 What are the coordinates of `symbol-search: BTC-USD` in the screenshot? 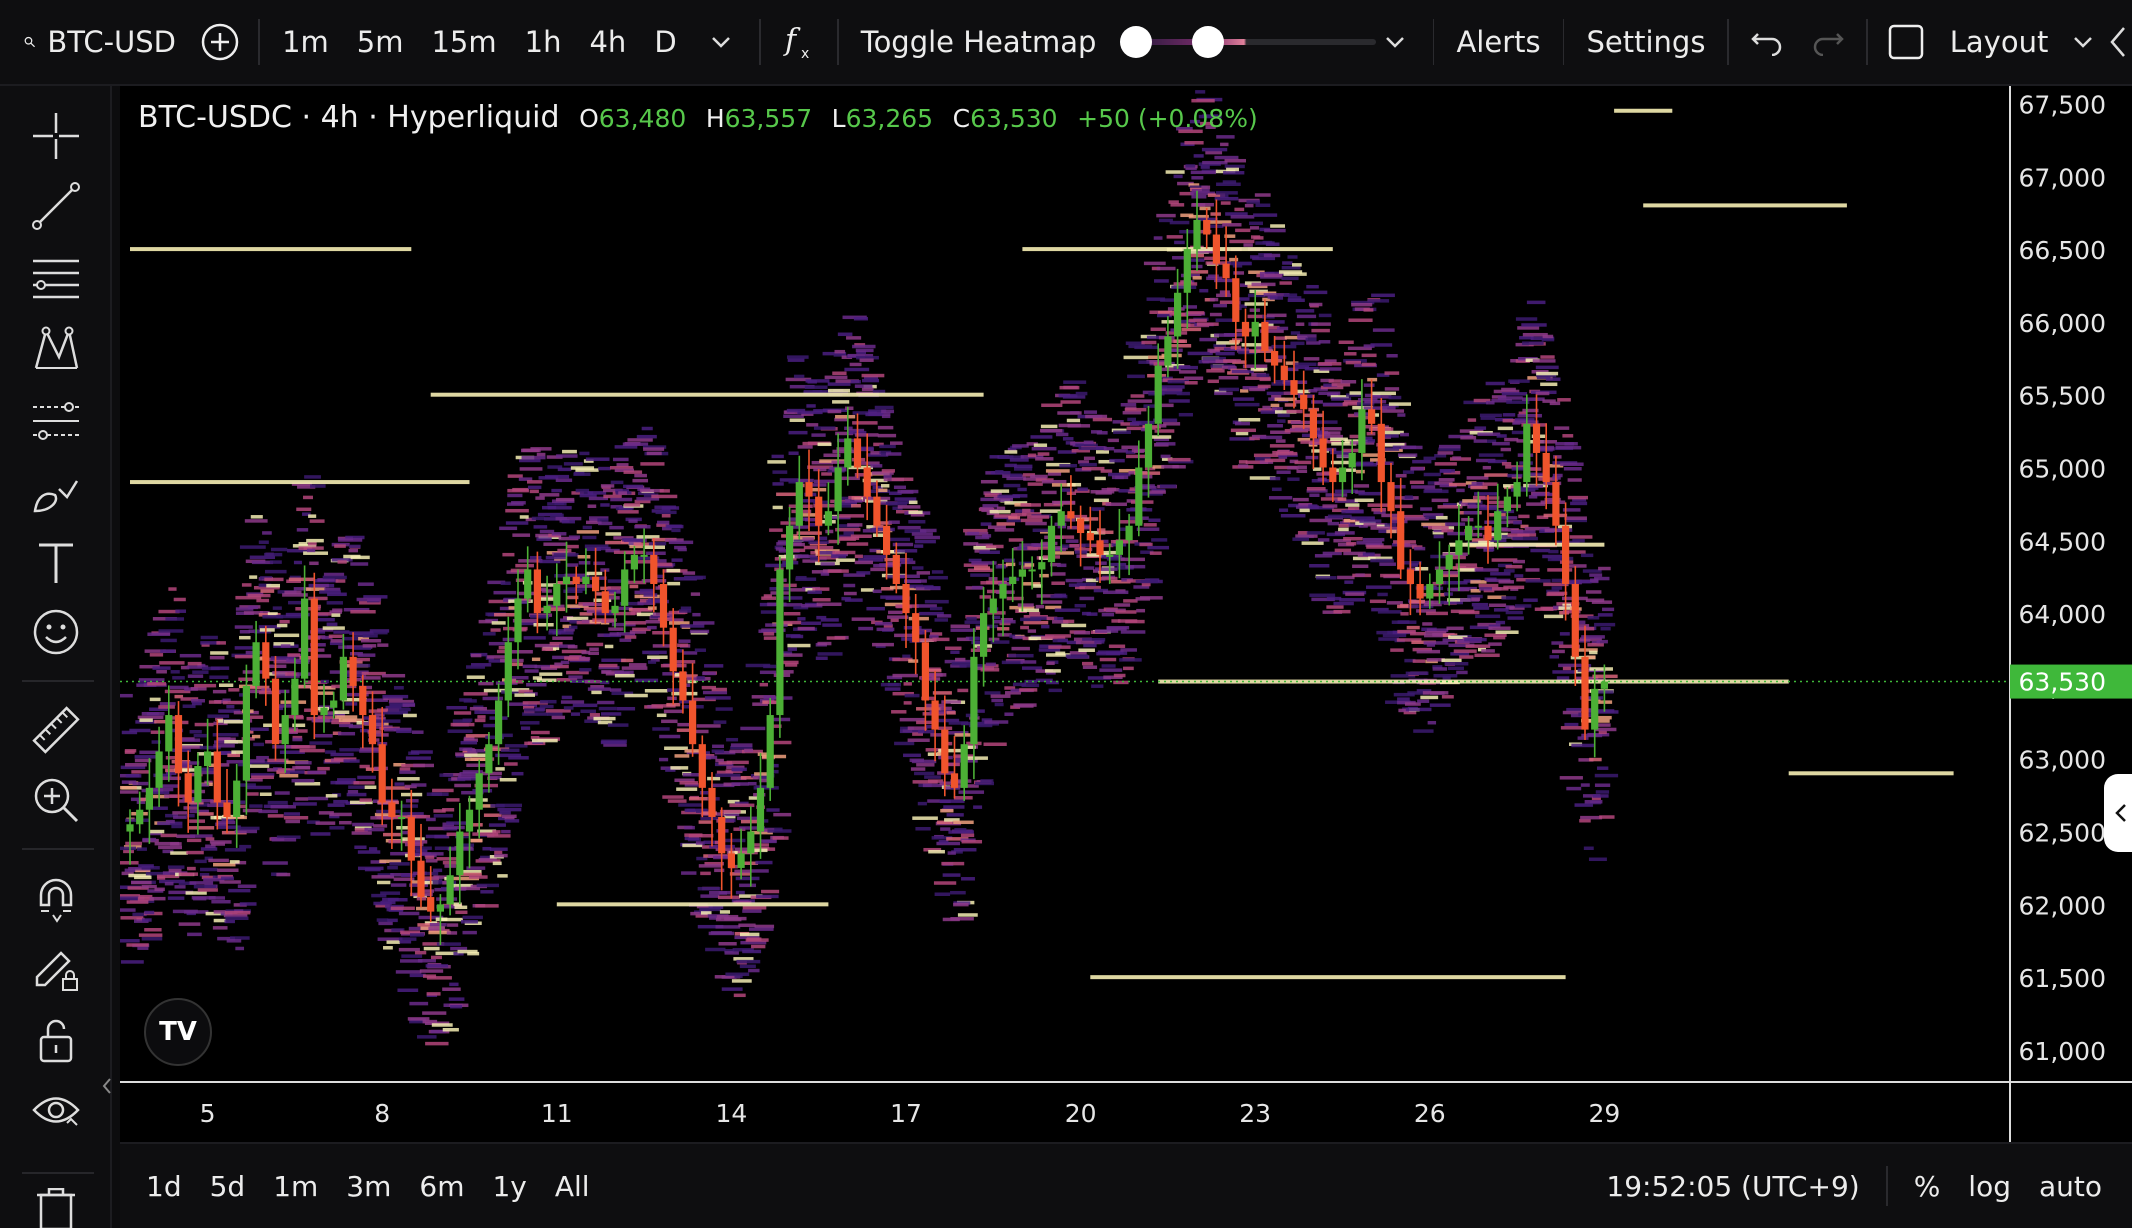 It's located at (95, 42).